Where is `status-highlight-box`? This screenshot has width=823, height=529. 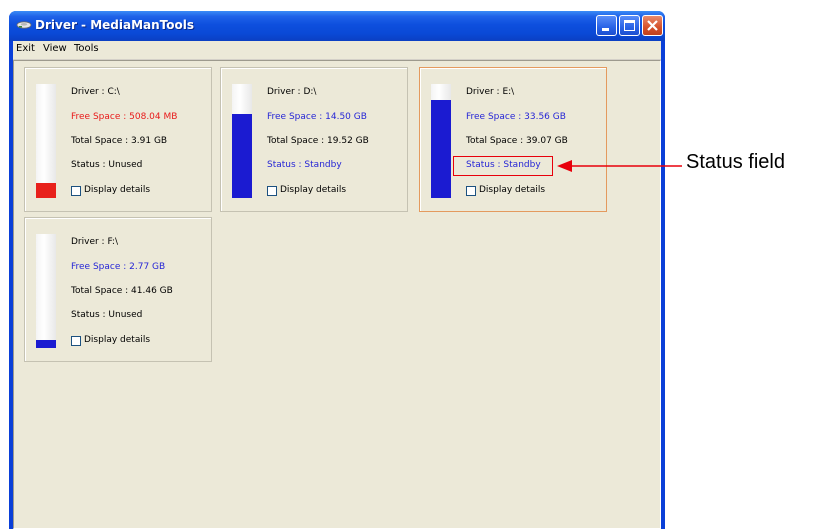
status-highlight-box is located at coordinates (503, 166).